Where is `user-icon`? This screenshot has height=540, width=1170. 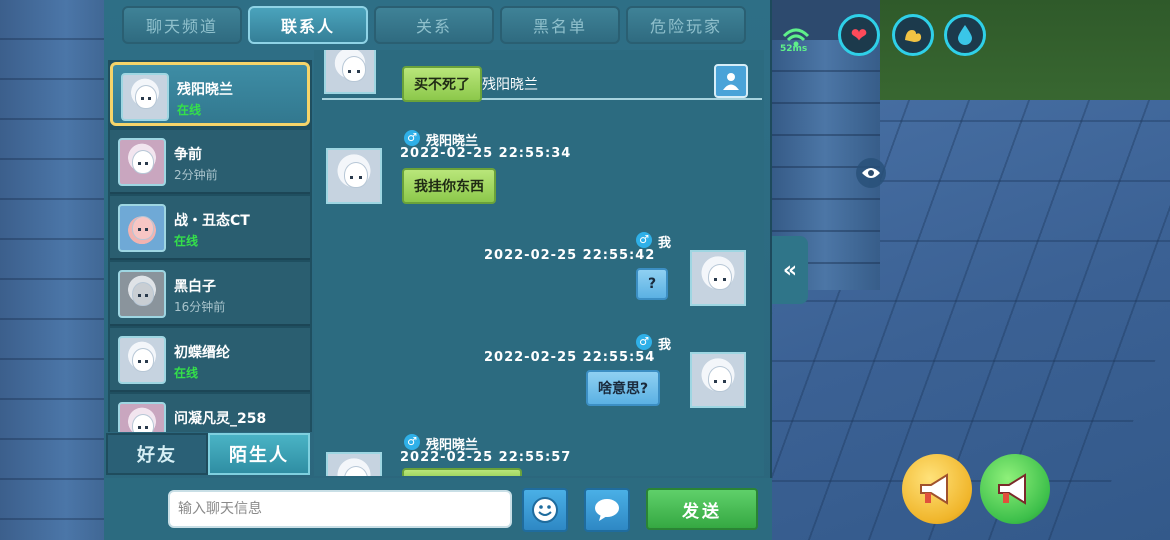 user-icon is located at coordinates (731, 81).